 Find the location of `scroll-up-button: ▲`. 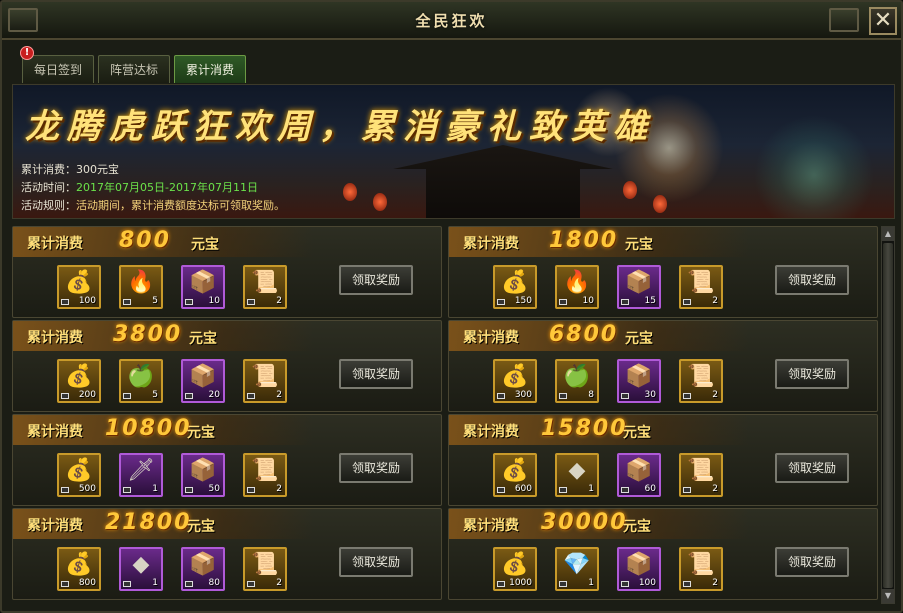

scroll-up-button: ▲ is located at coordinates (888, 234).